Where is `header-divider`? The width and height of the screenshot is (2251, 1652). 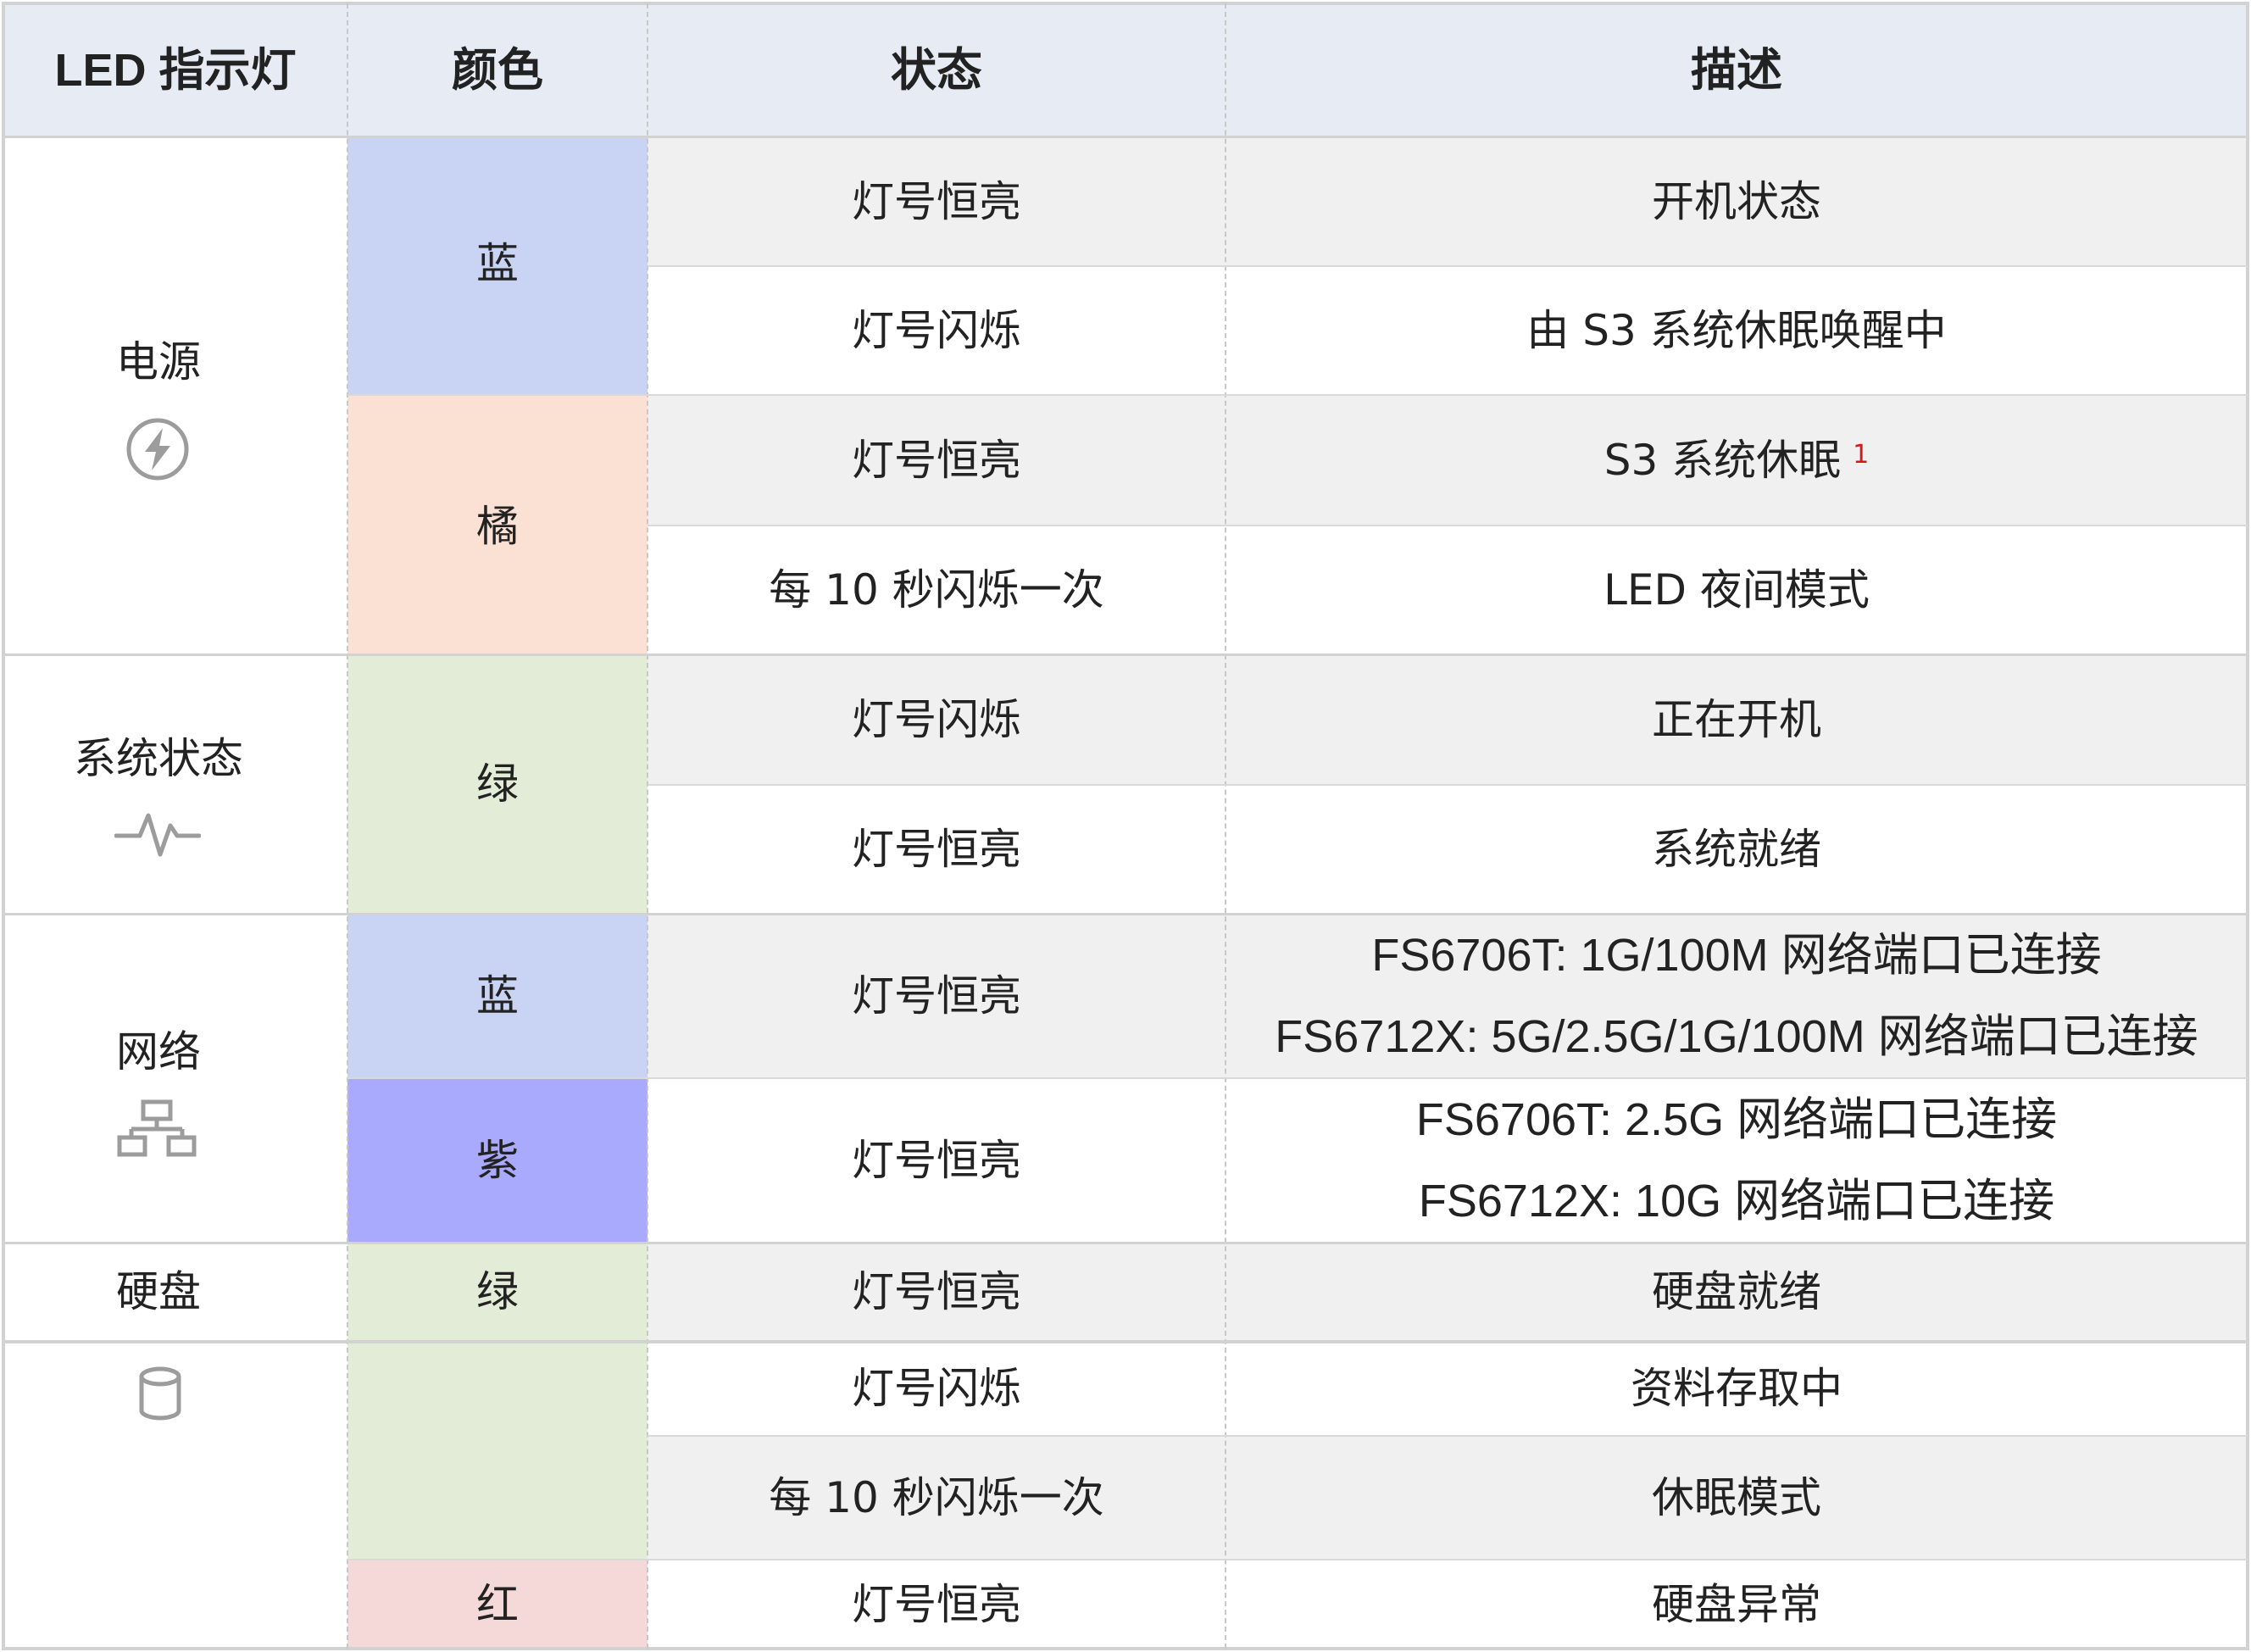
header-divider is located at coordinates (1125, 137).